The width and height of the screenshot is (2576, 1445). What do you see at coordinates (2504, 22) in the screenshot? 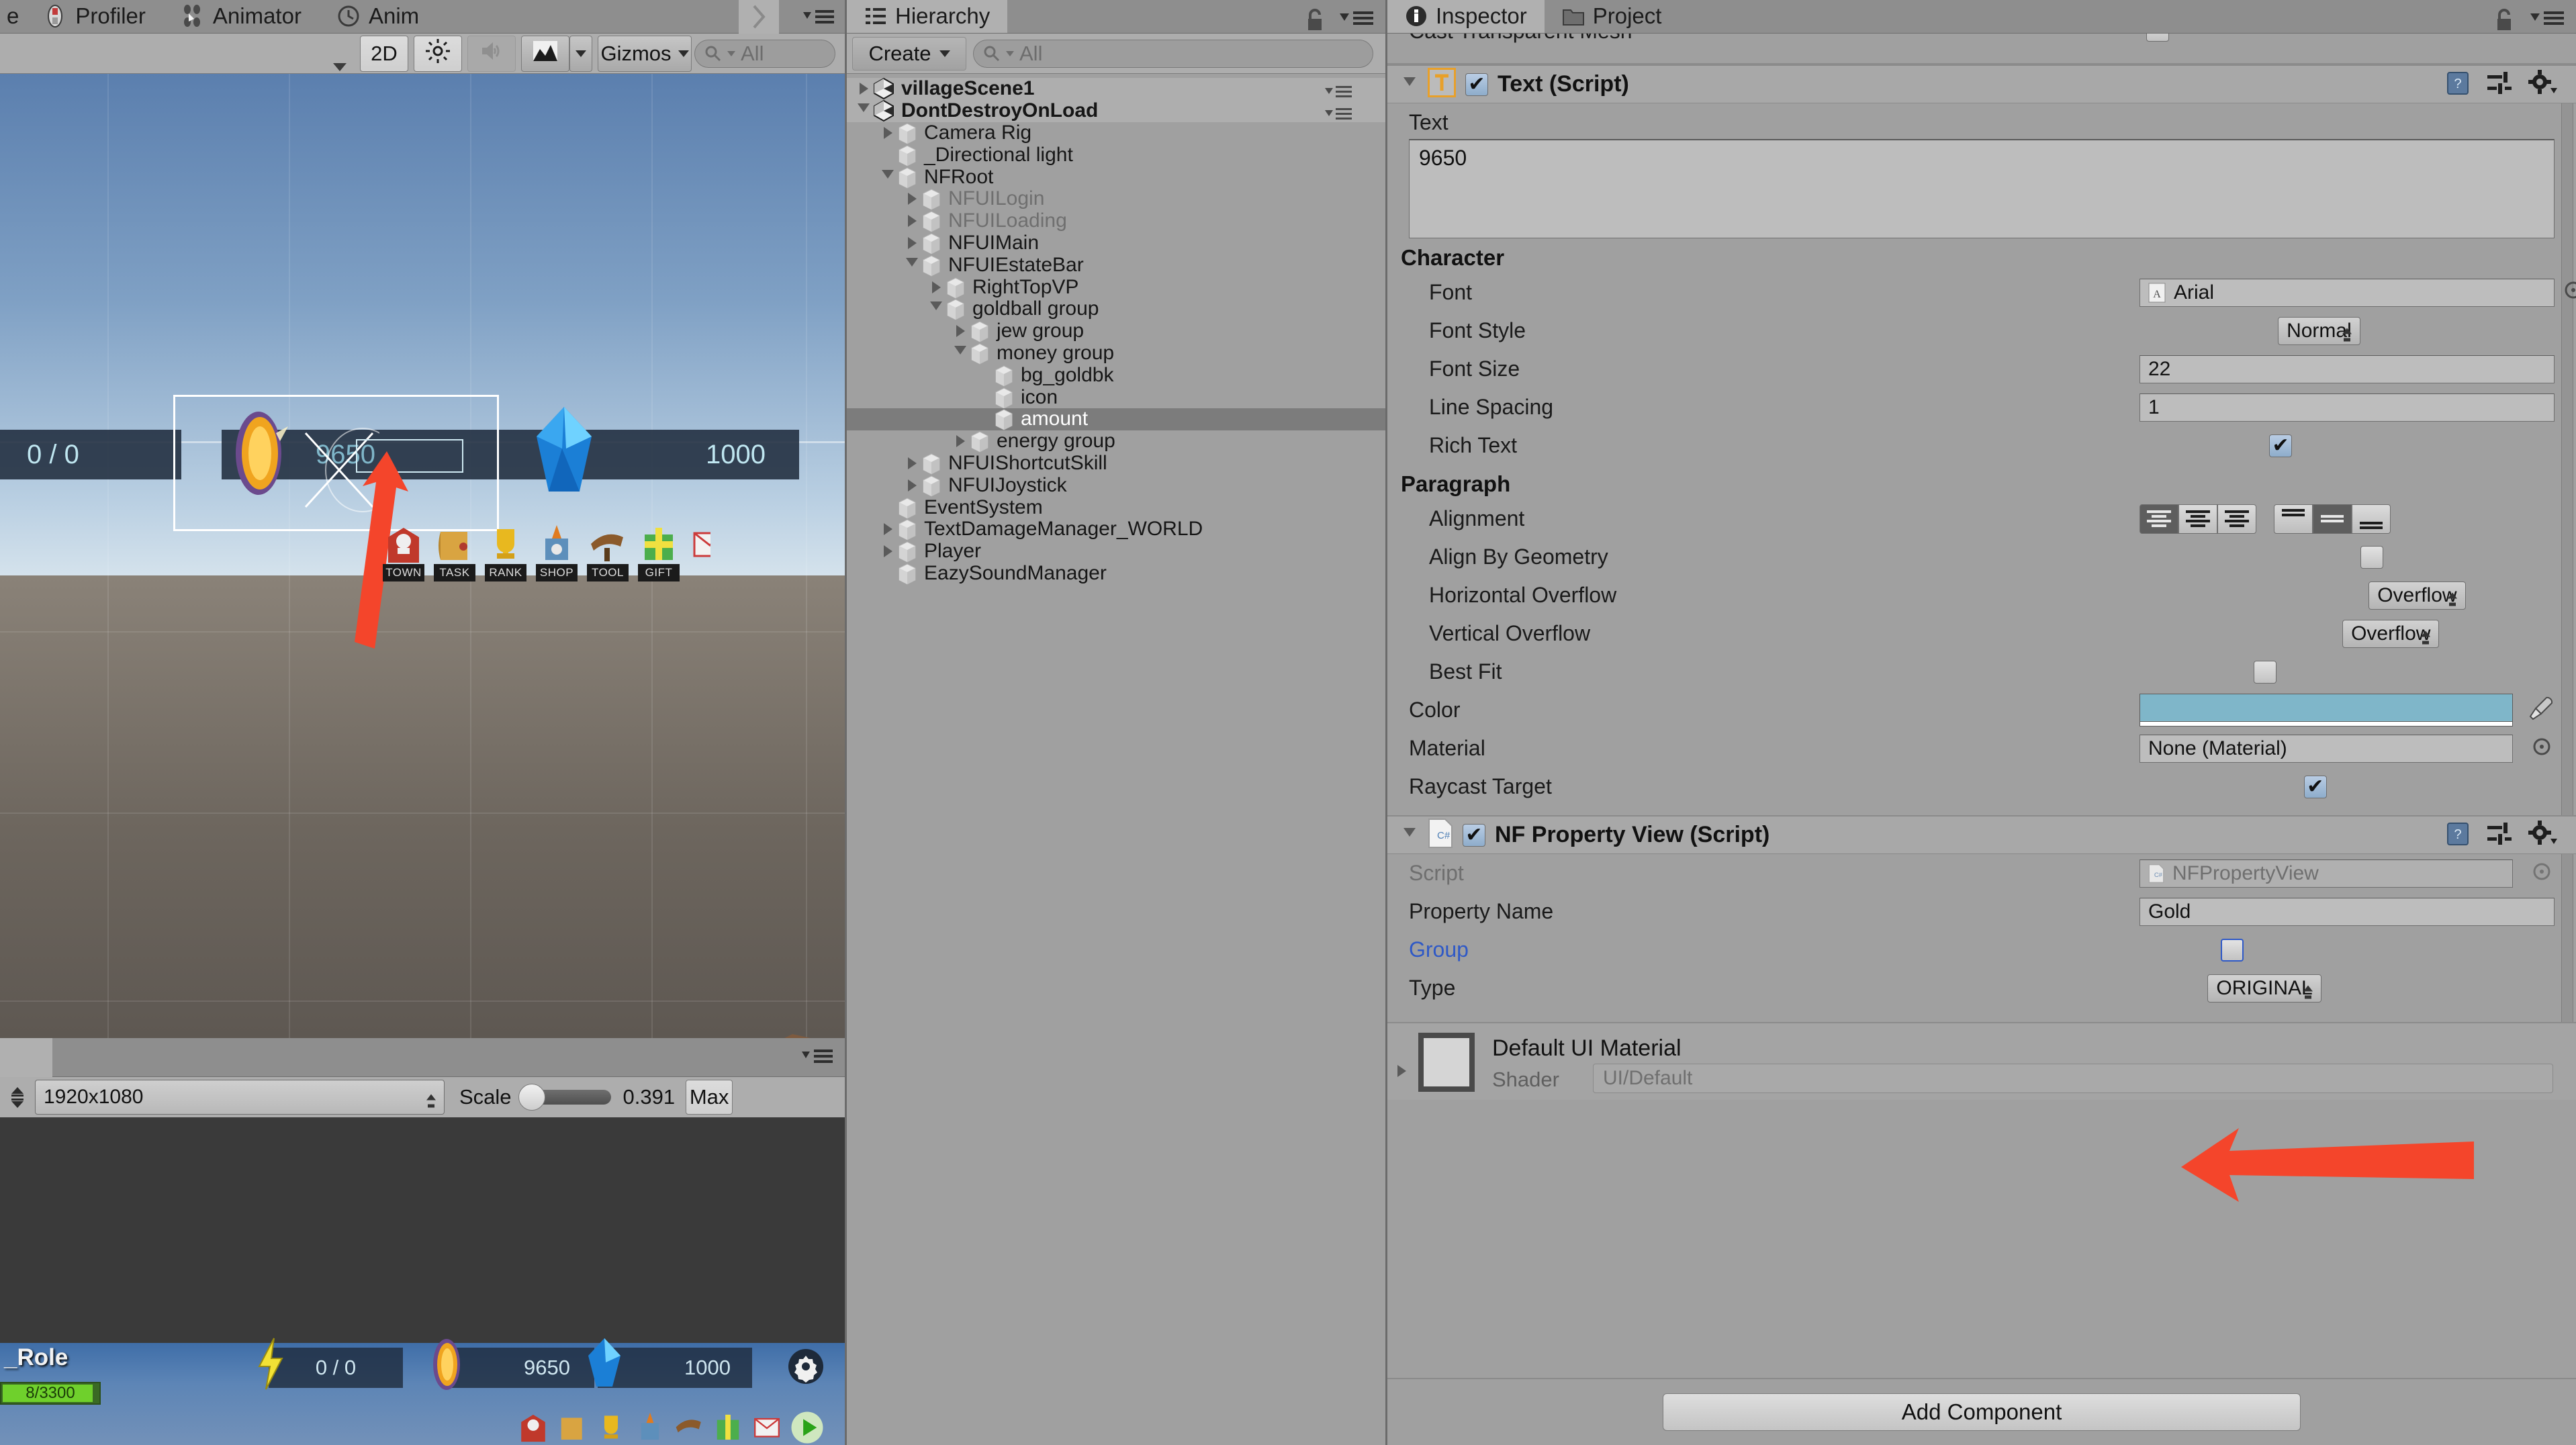
I see `inspector-lock-icon` at bounding box center [2504, 22].